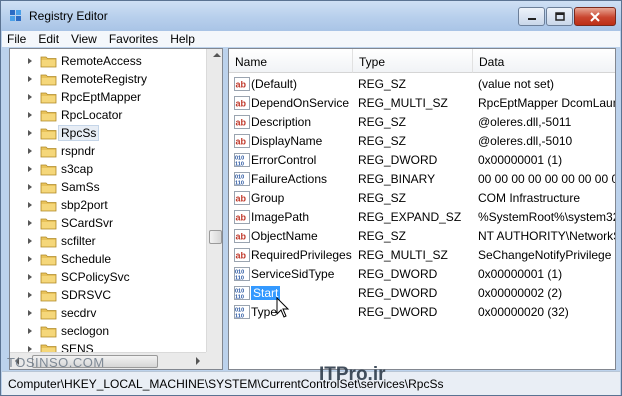 This screenshot has width=622, height=396. Describe the element at coordinates (311, 16) in the screenshot. I see `title-bar: Registry Editor` at that location.